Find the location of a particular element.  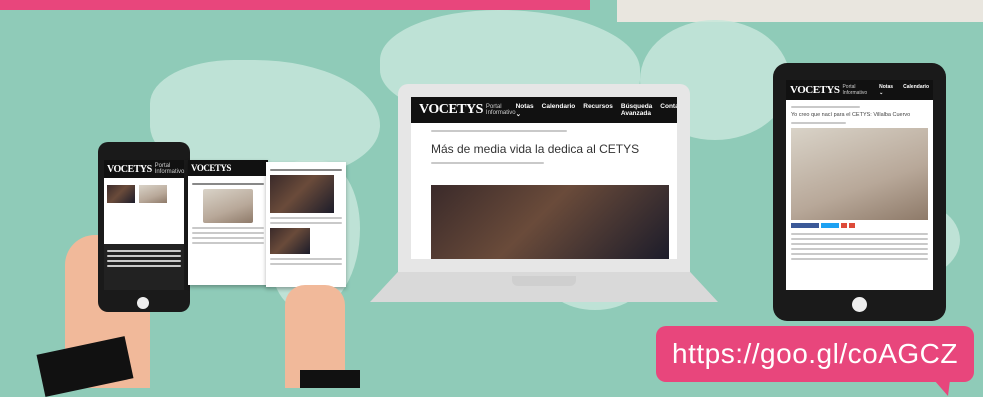

left-phone: VOCETYS Portal Informativo is located at coordinates (144, 227).